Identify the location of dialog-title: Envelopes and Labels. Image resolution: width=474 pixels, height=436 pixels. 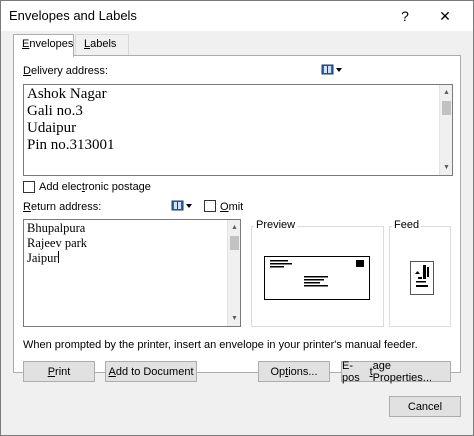
(73, 15).